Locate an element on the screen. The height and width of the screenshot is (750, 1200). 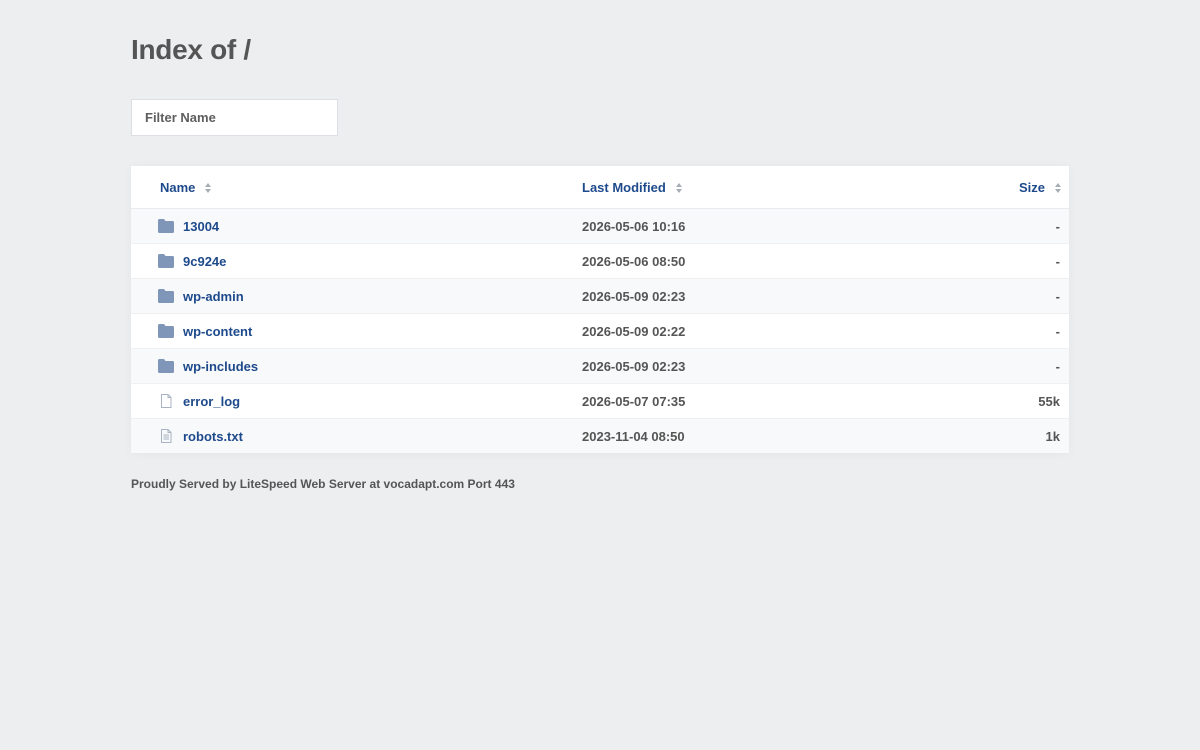
sort-by-last-modified-header: Last Modified is located at coordinates (632, 187).